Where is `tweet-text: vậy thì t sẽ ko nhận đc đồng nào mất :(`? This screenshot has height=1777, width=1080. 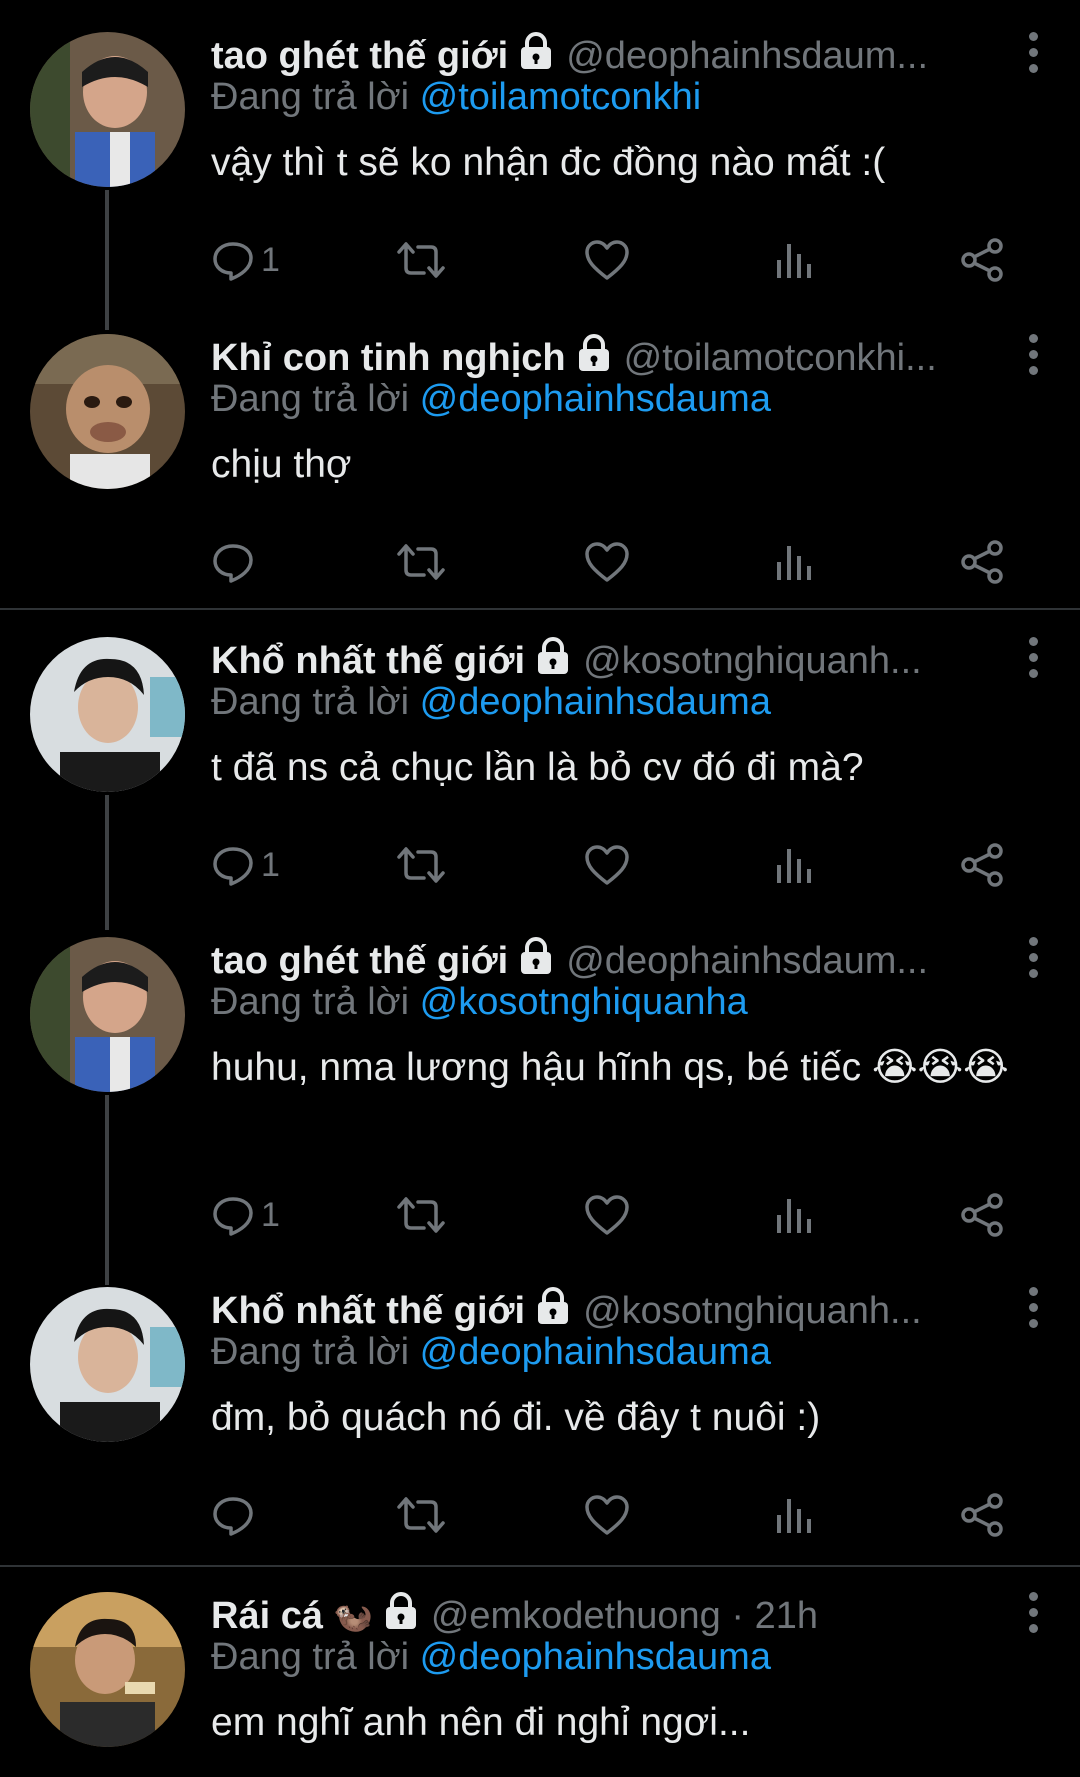 tweet-text: vậy thì t sẽ ko nhận đc đồng nào mất :( is located at coordinates (548, 162).